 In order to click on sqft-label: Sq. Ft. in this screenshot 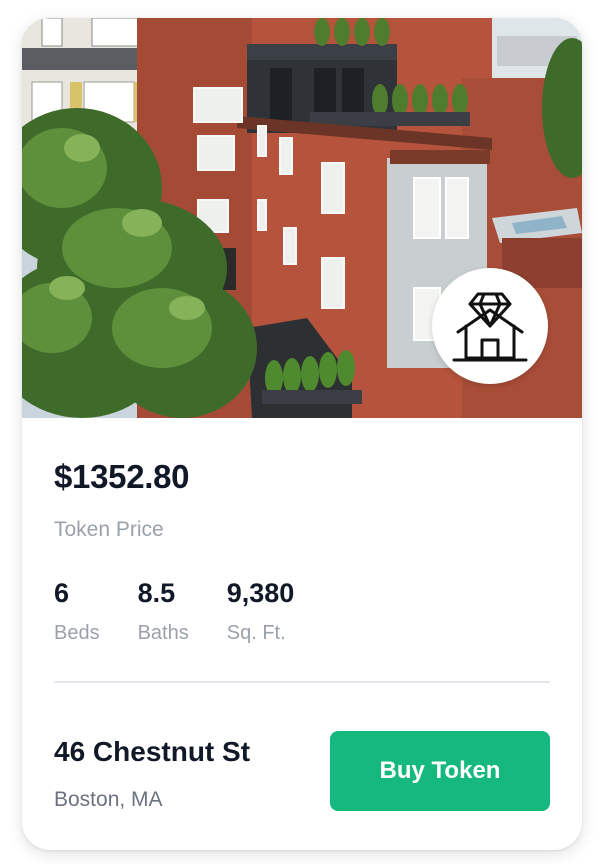, I will do `click(256, 633)`.